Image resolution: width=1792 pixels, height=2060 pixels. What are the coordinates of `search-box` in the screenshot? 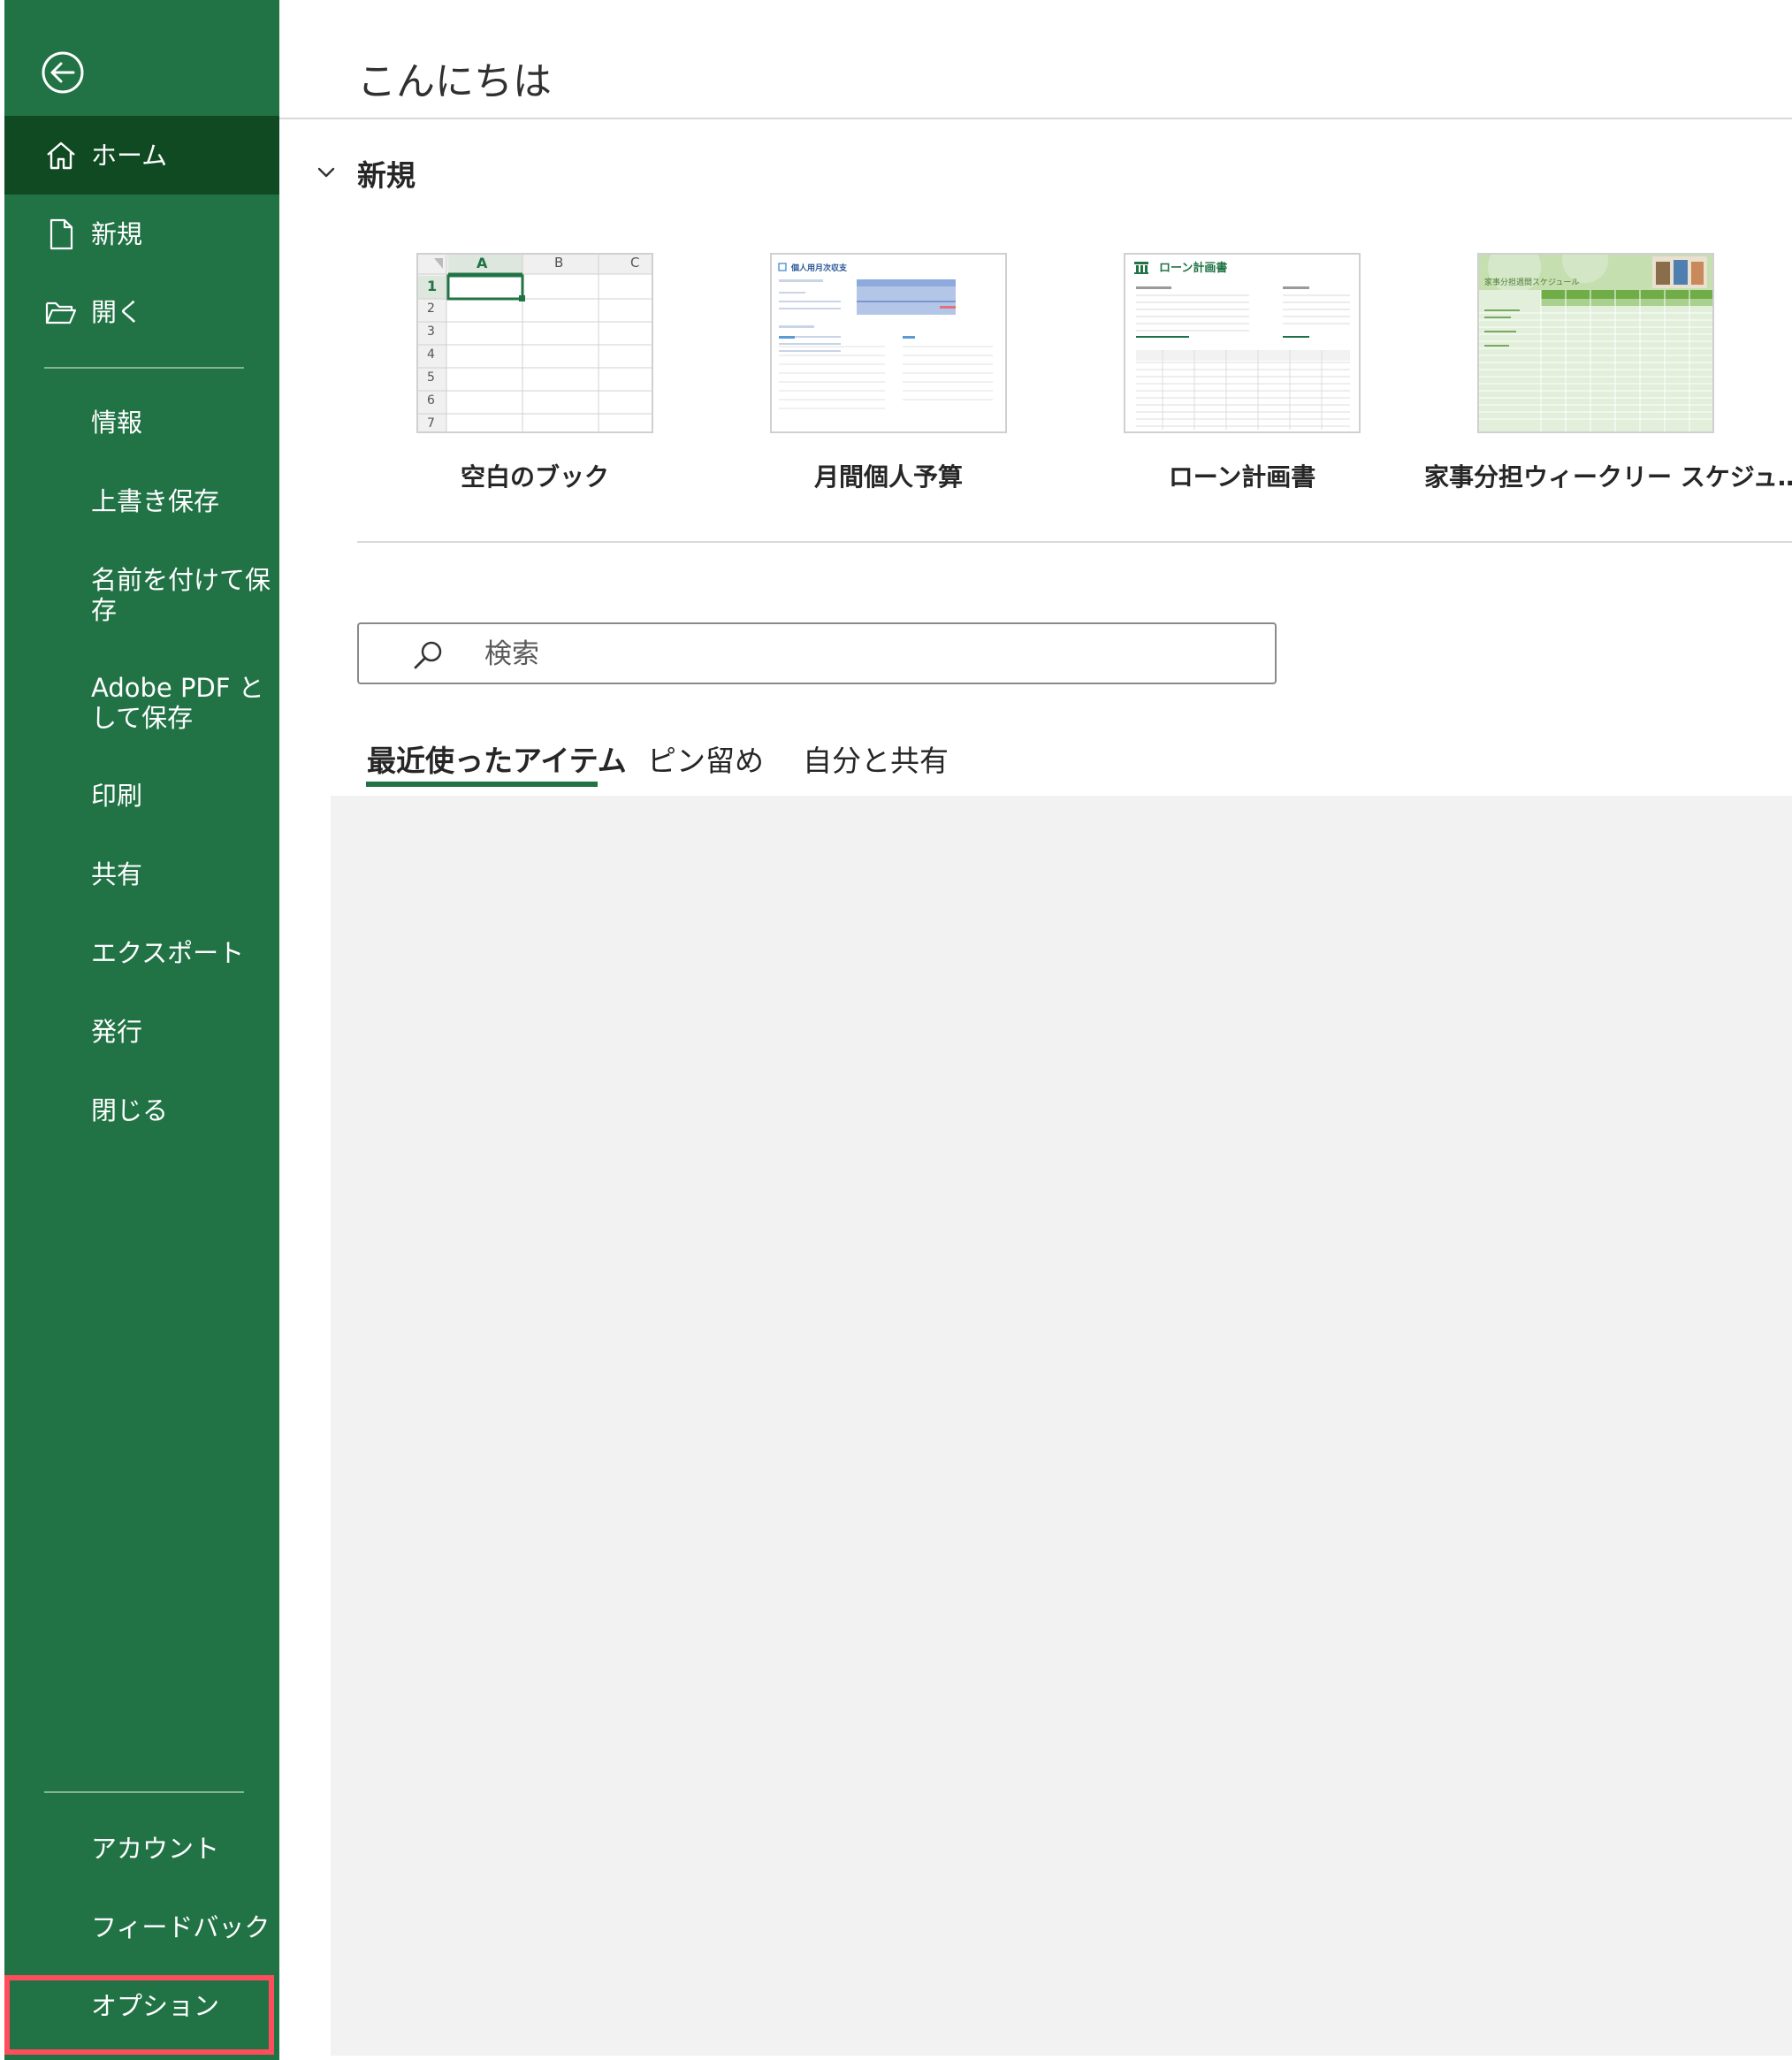 It's located at (817, 653).